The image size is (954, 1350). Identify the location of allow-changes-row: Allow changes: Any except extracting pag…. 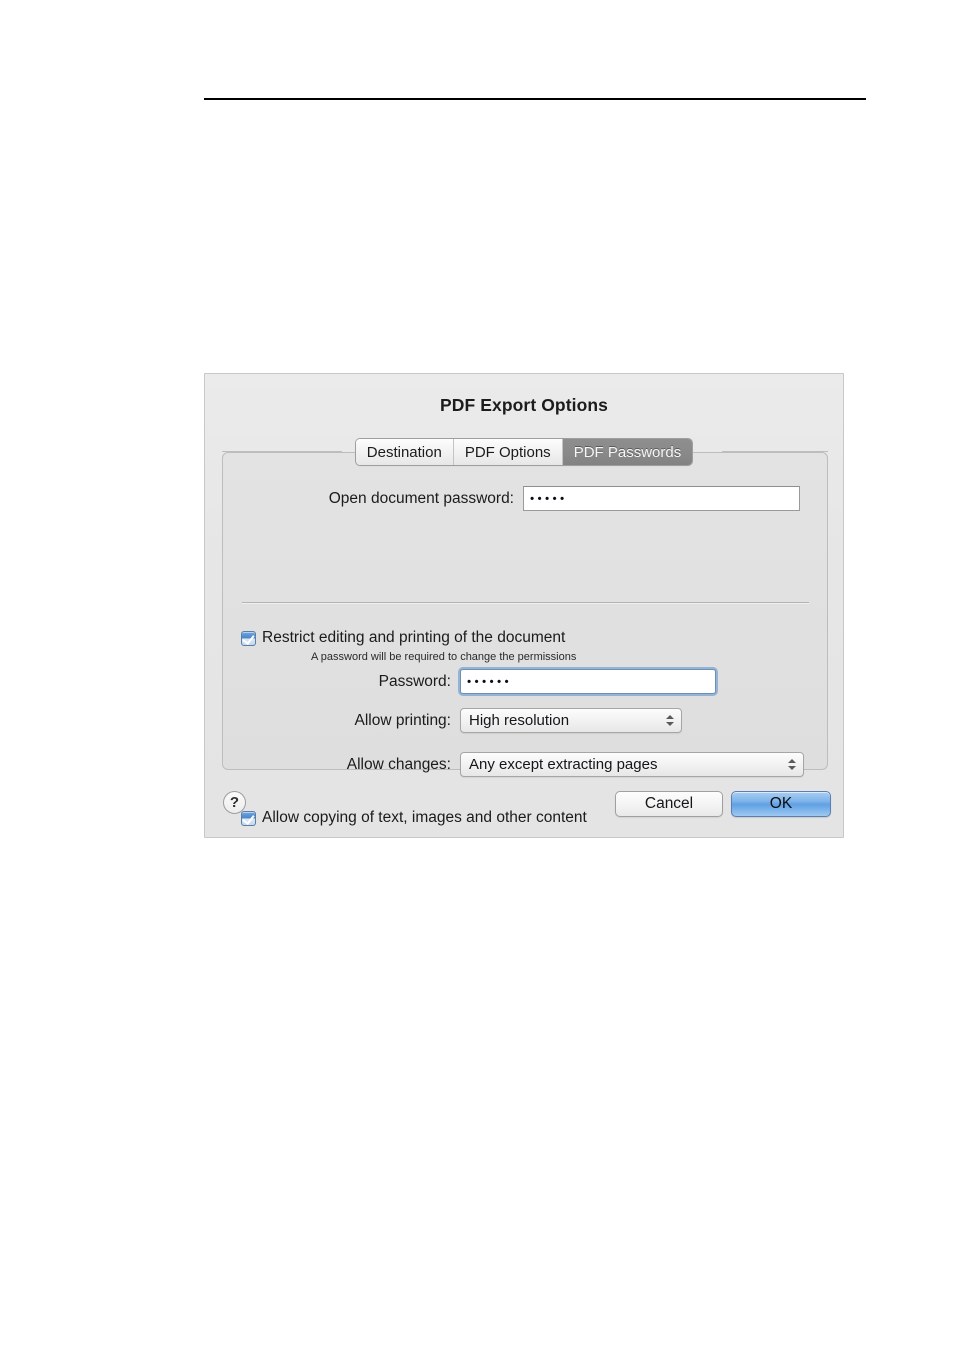
(517, 764).